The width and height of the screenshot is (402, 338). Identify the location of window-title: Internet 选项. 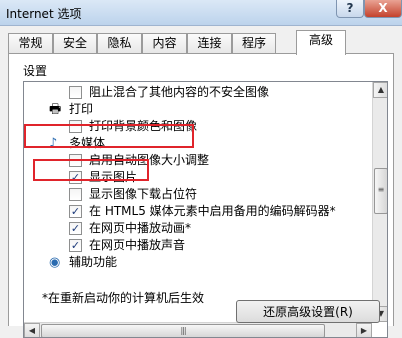
(44, 14).